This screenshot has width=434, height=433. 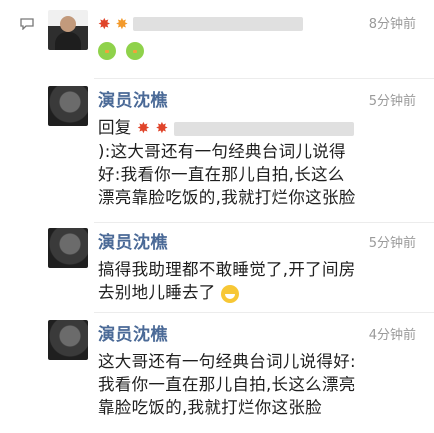 I want to click on comment-line: 搞得我助理都不敢睡觉了,开了间房, so click(x=227, y=269).